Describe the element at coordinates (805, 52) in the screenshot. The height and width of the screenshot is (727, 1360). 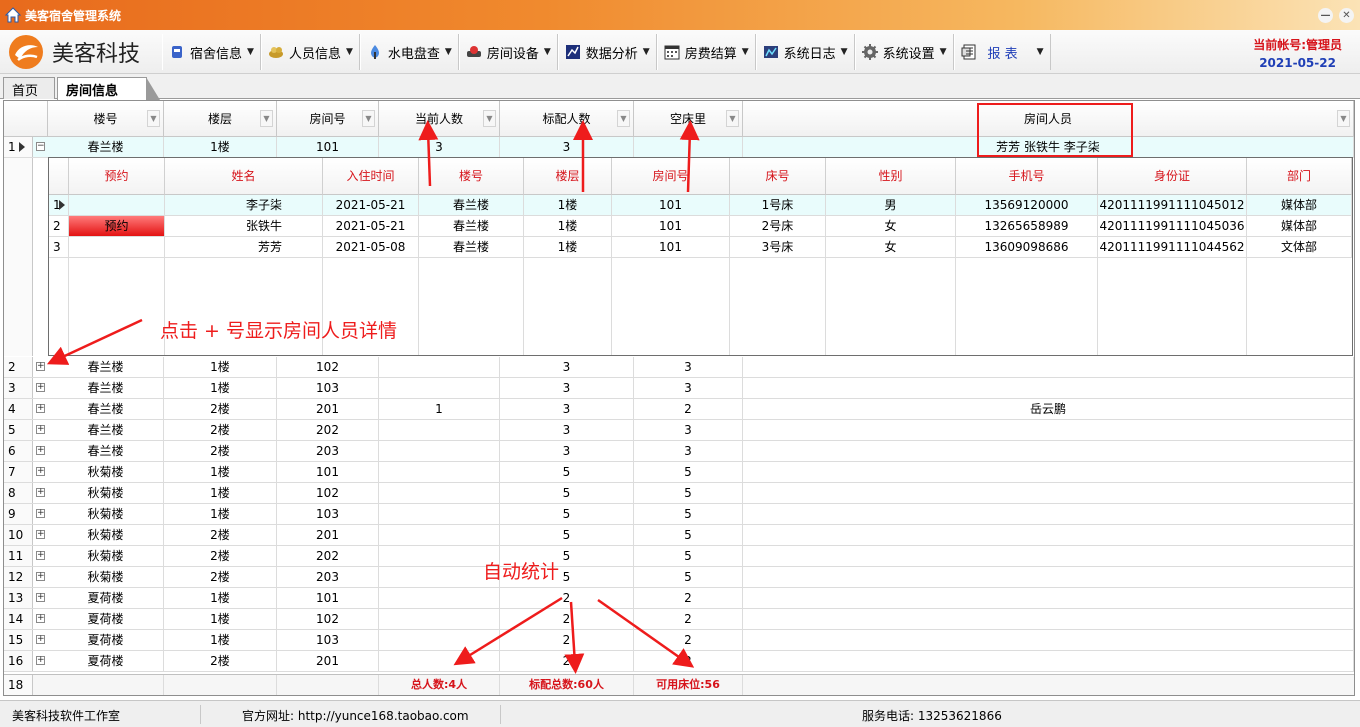
I see `menu-system-log: 系统日志 ▼` at that location.